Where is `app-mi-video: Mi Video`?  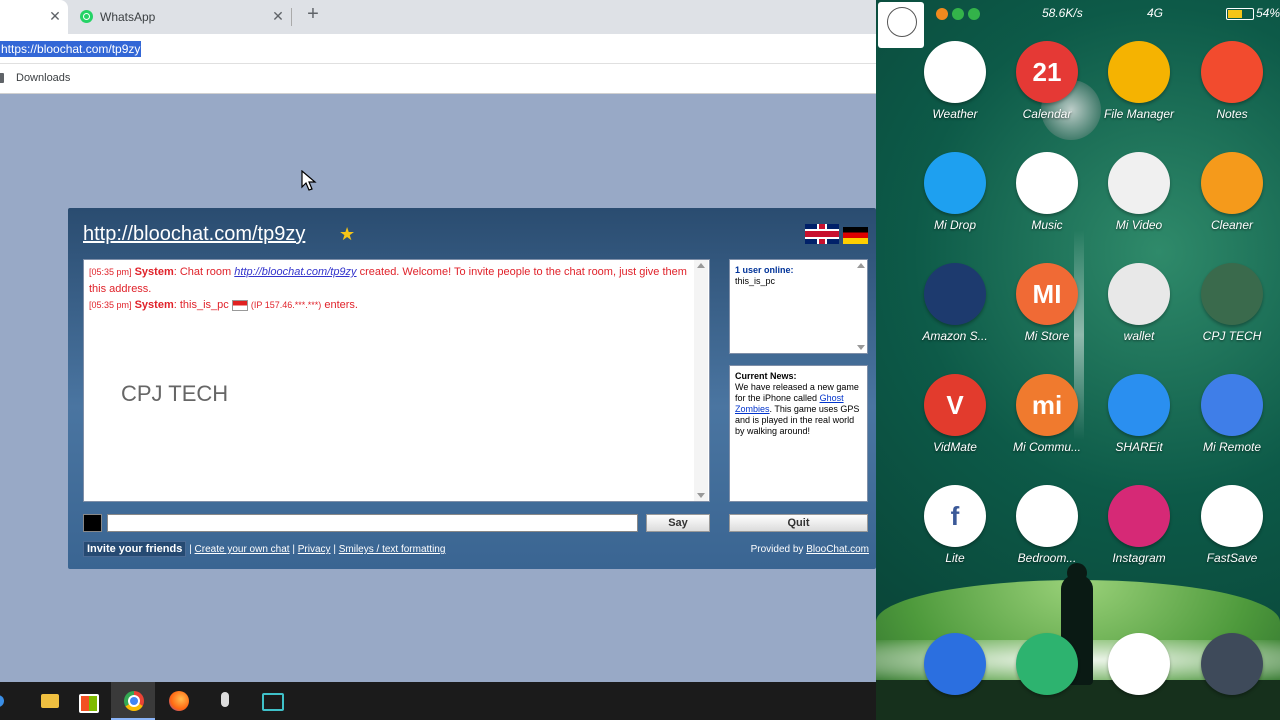
app-mi-video: Mi Video is located at coordinates (1138, 202).